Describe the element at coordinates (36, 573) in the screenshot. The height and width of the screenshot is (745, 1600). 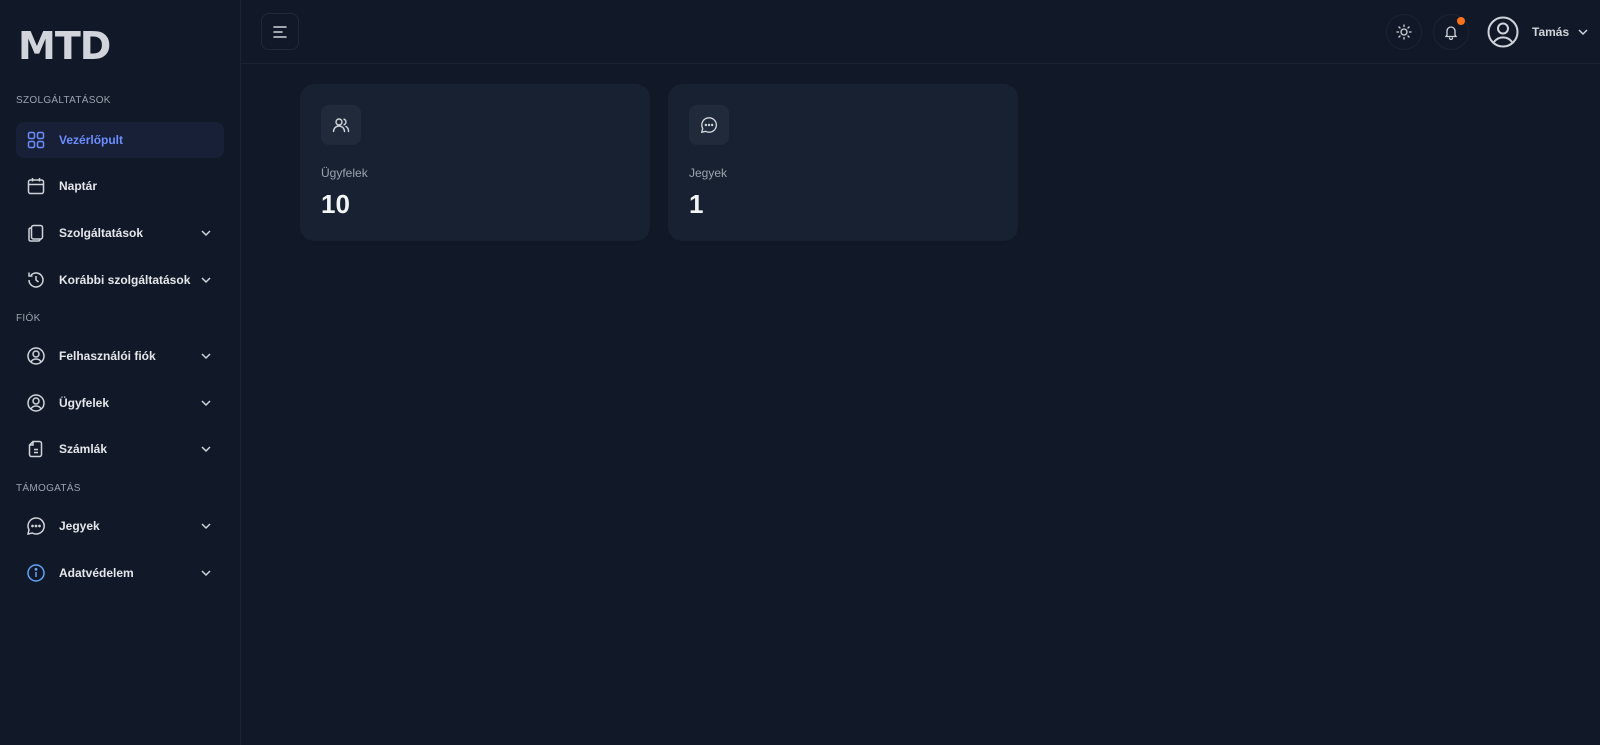
I see `info-icon` at that location.